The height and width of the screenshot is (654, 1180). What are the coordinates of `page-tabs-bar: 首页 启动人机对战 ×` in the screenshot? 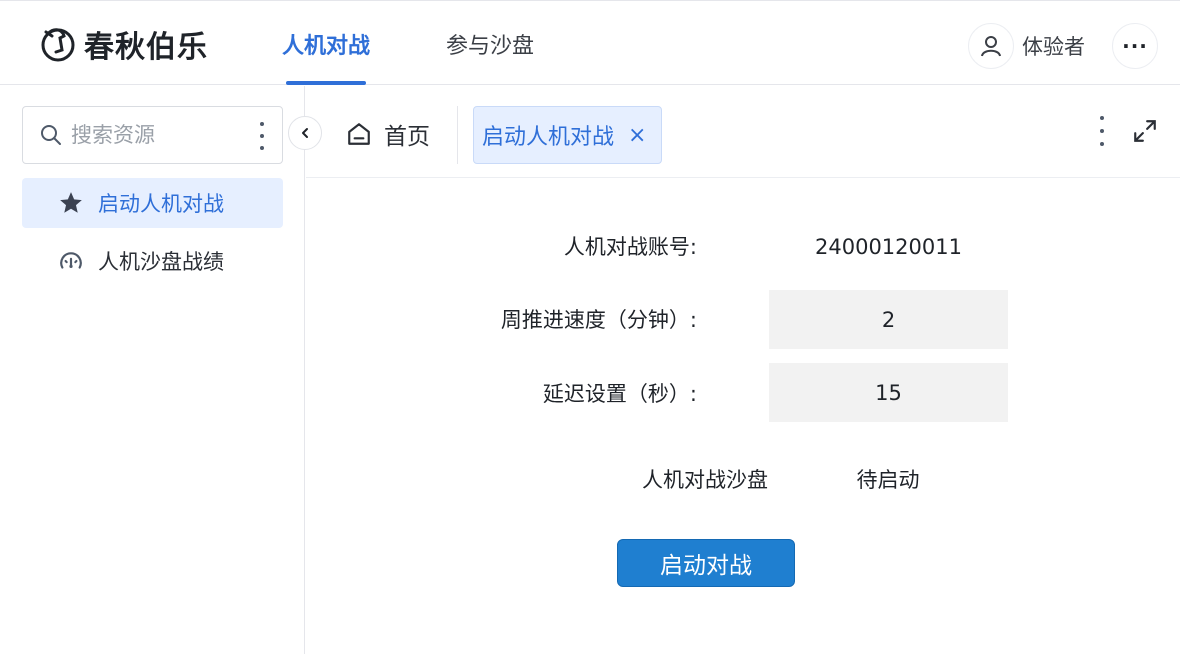 It's located at (743, 132).